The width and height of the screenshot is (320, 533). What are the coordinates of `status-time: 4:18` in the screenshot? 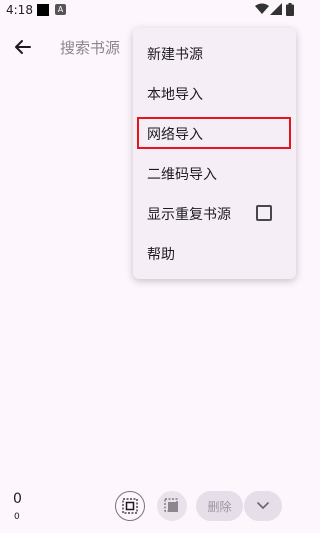 It's located at (19, 10).